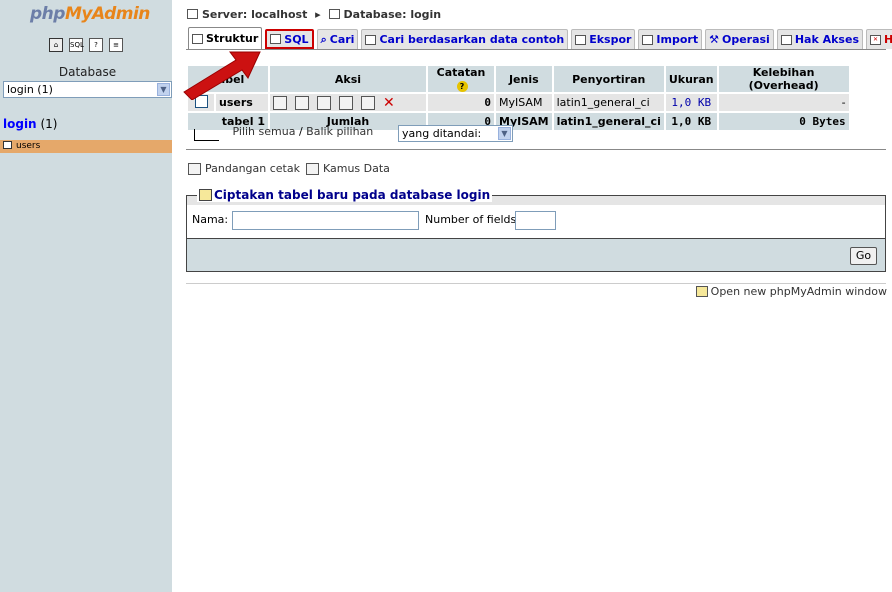 This screenshot has width=892, height=592. I want to click on database-select: login (1) ▼, so click(87, 89).